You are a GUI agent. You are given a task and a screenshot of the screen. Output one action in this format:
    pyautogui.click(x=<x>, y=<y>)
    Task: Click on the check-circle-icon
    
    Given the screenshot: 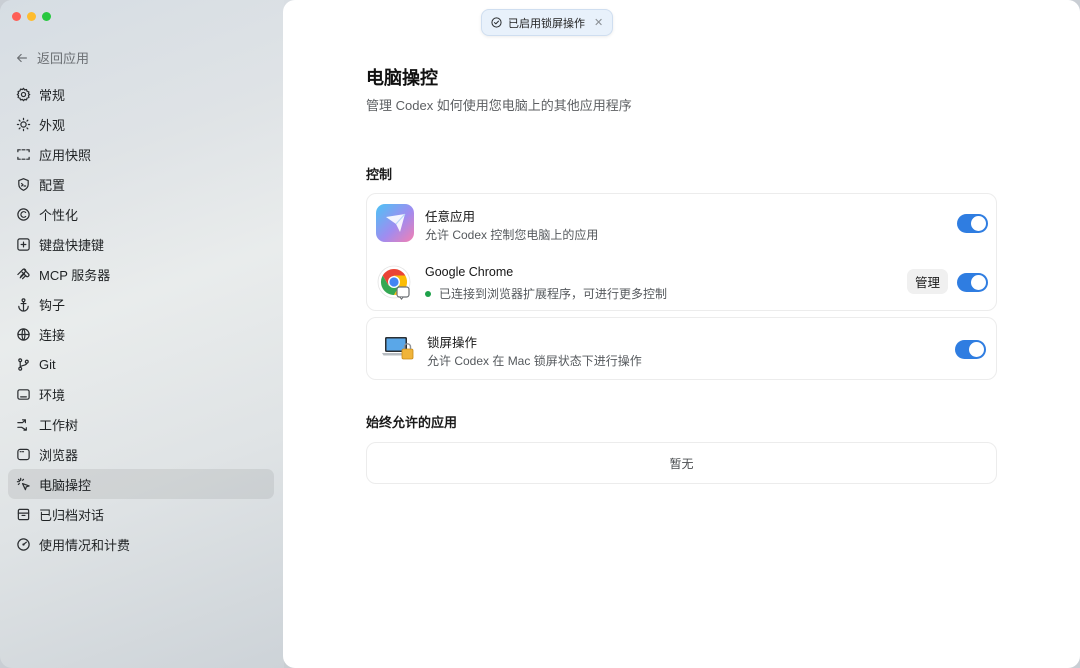 What is the action you would take?
    pyautogui.click(x=496, y=22)
    